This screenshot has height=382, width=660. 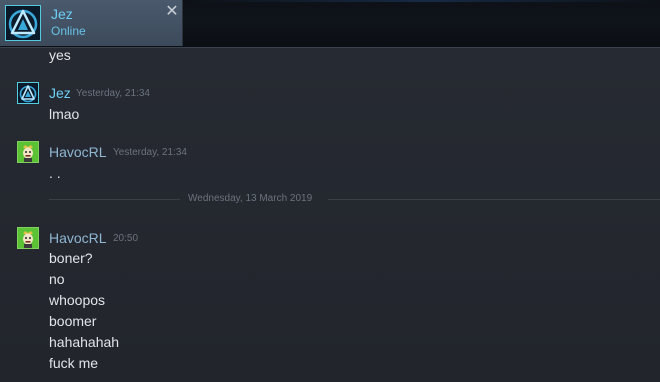 I want to click on date-divider: Wednesday, 13 March 2019, so click(x=250, y=198).